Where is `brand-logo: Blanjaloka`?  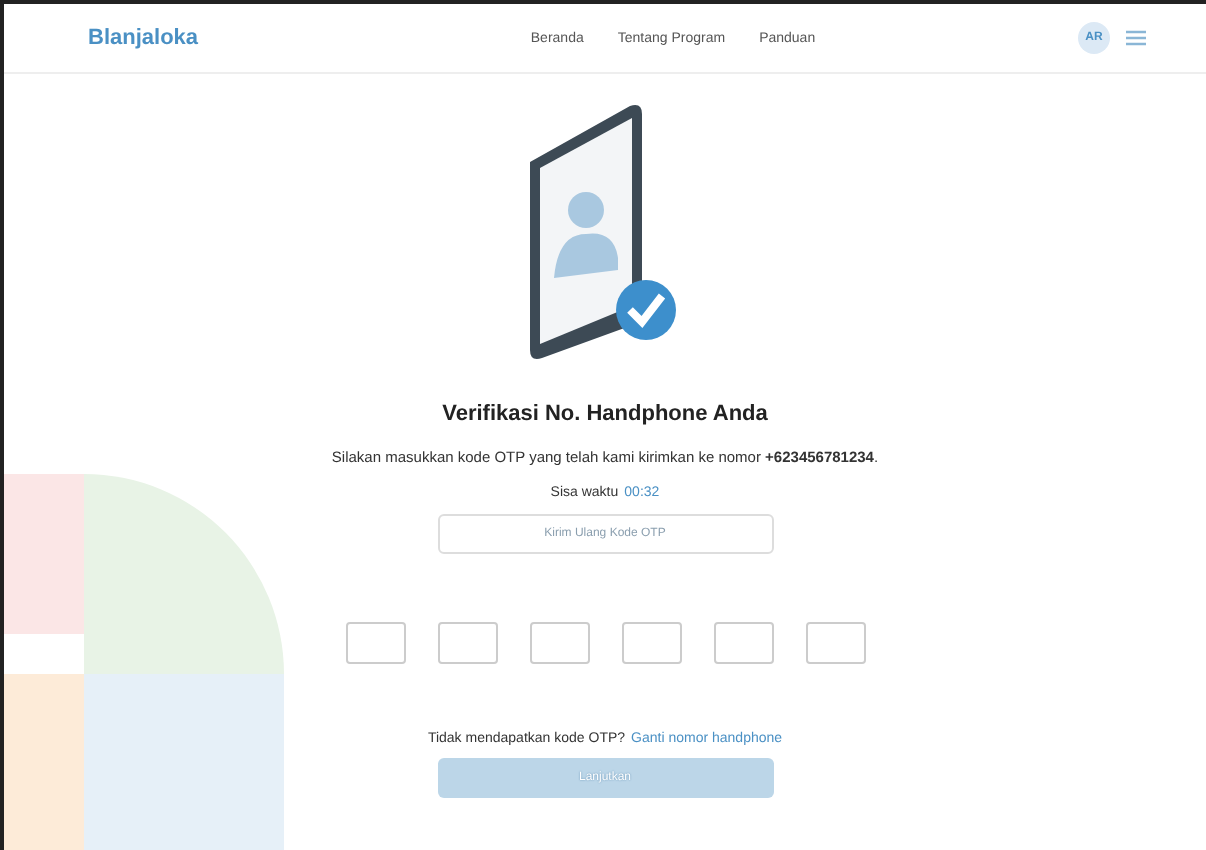 brand-logo: Blanjaloka is located at coordinates (238, 38).